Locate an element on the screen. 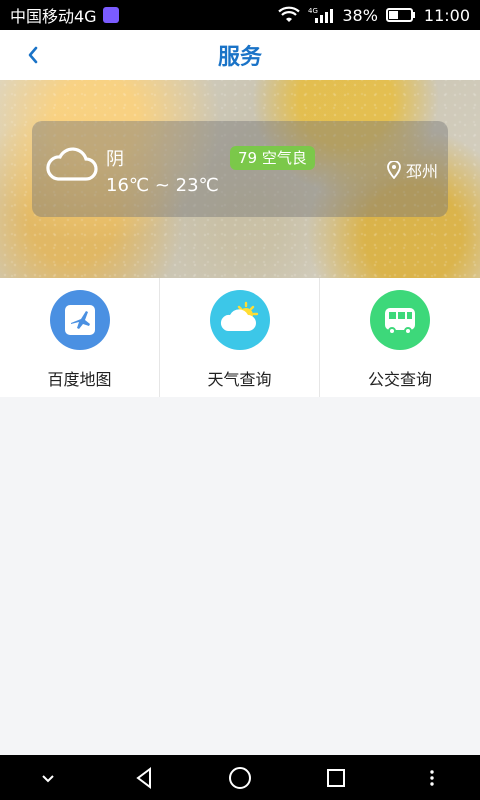  weather-text: 阴 16℃ ~ 23℃ is located at coordinates (162, 173).